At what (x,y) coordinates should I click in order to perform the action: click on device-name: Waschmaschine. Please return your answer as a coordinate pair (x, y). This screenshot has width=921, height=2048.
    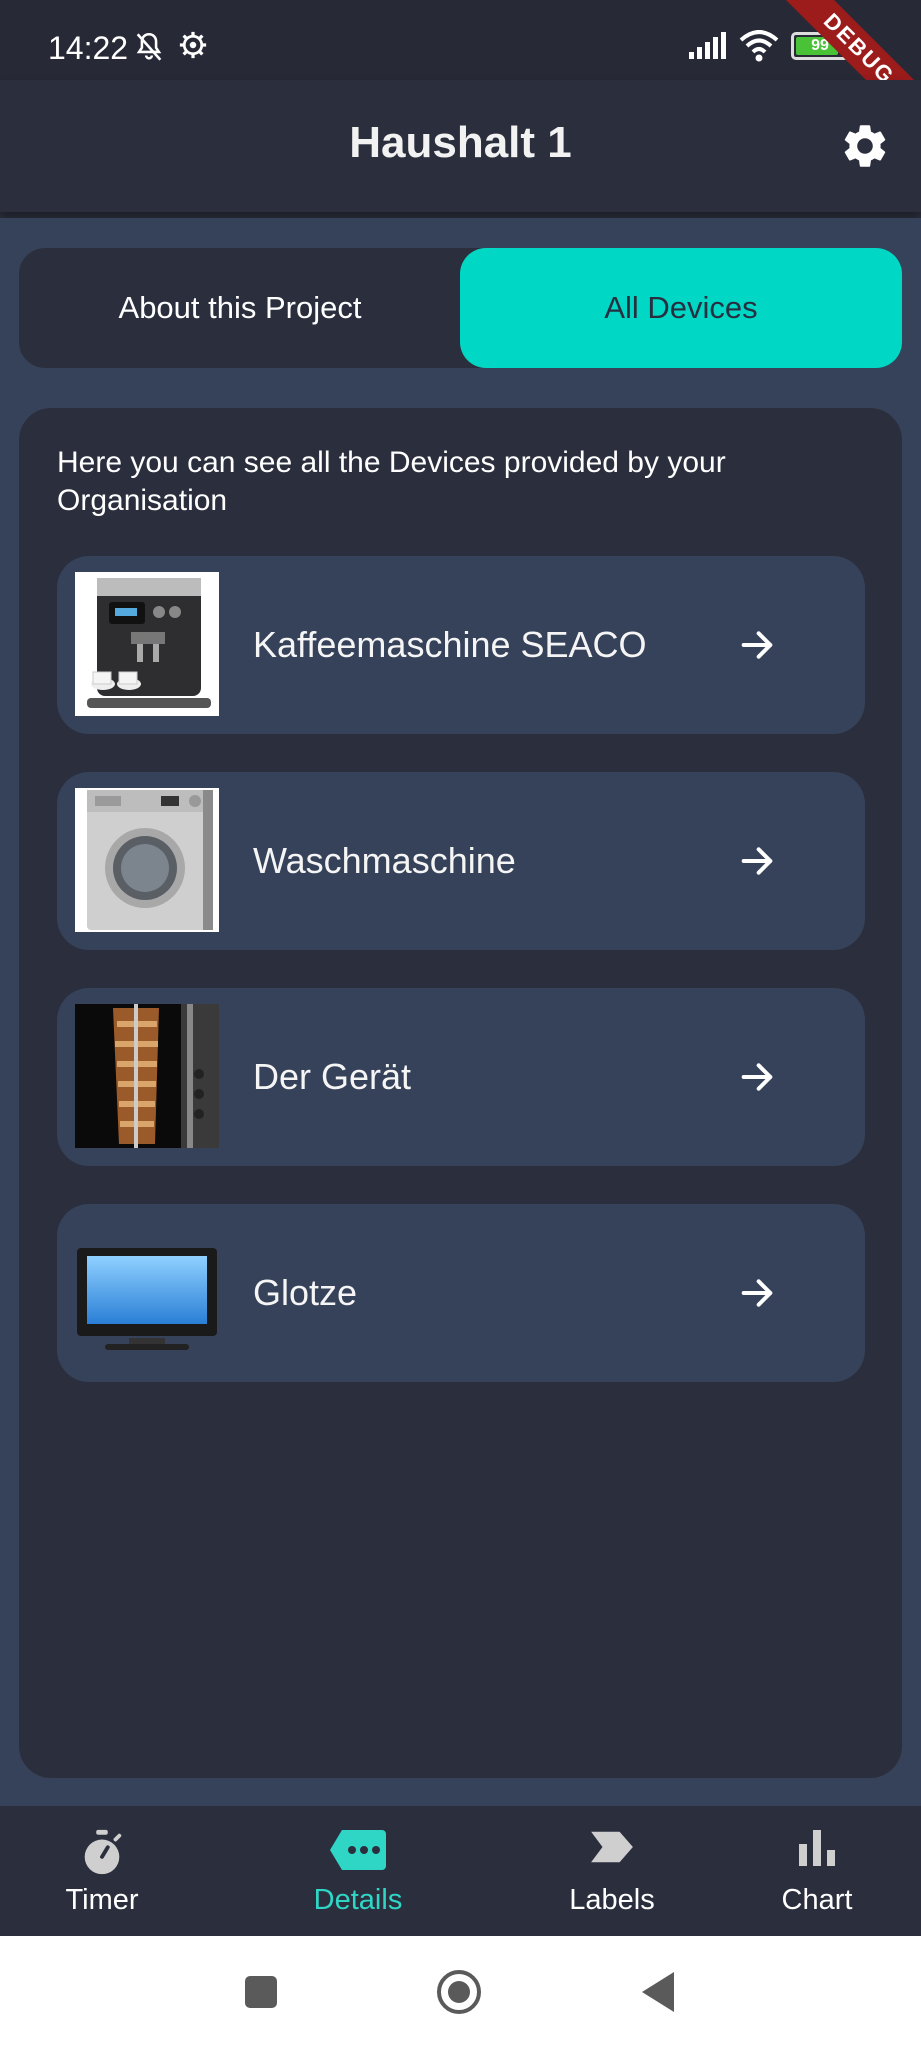
    Looking at the image, I should click on (384, 860).